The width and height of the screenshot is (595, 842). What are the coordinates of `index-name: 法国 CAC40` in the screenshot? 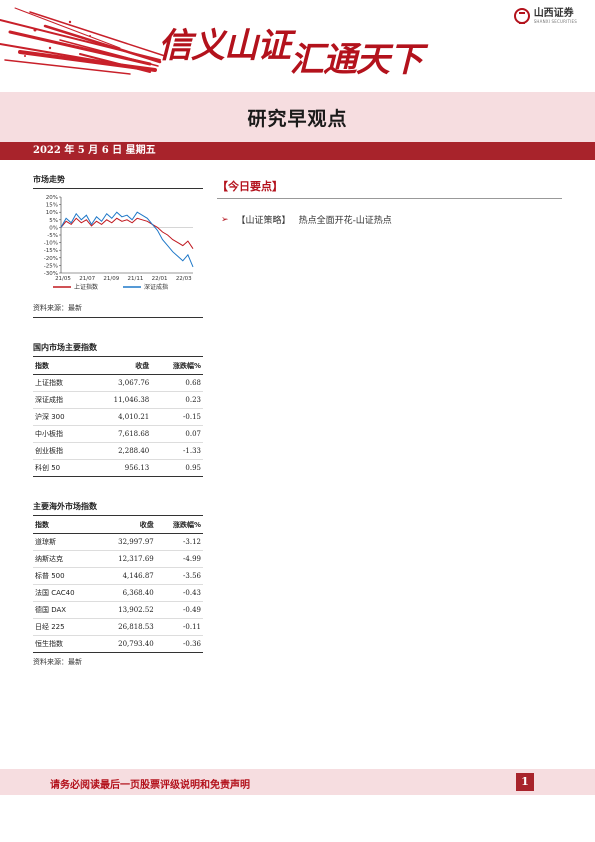 It's located at (65, 593).